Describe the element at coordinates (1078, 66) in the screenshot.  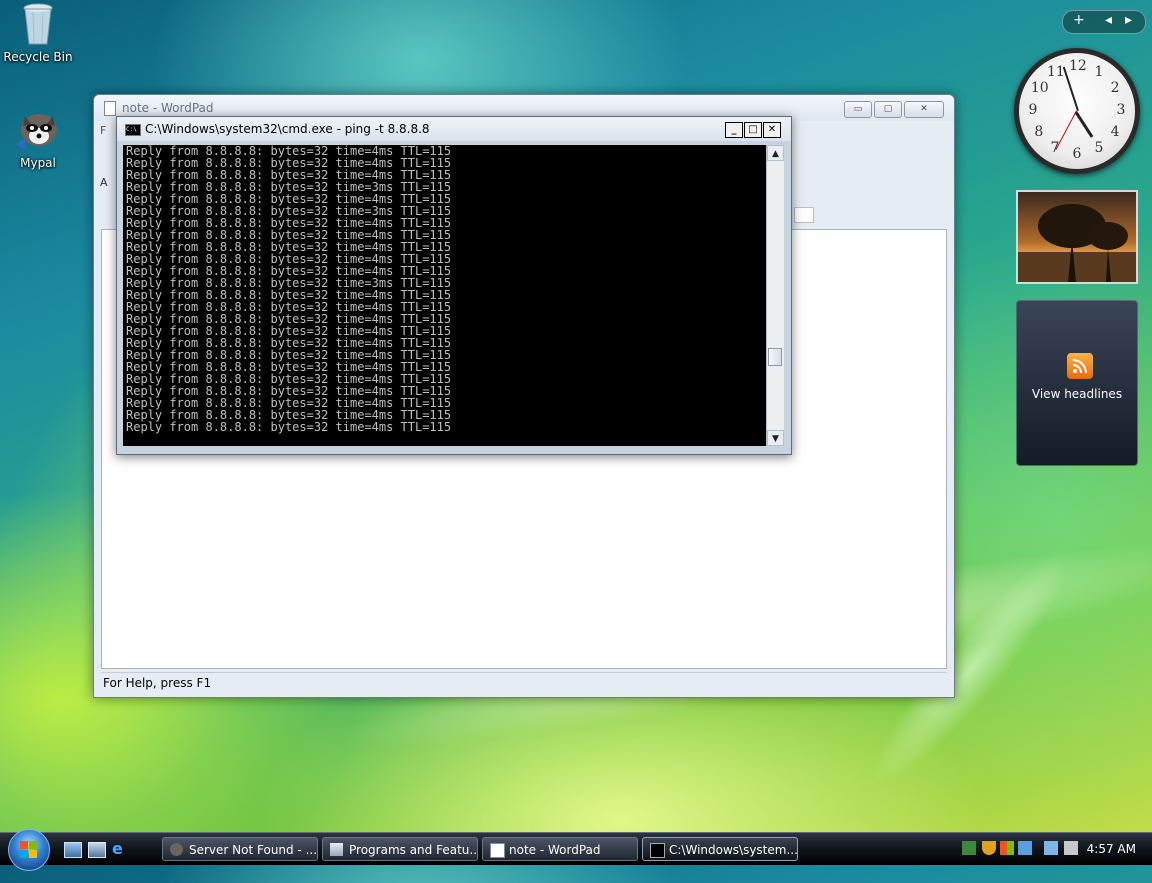
I see `clock-number: 12` at that location.